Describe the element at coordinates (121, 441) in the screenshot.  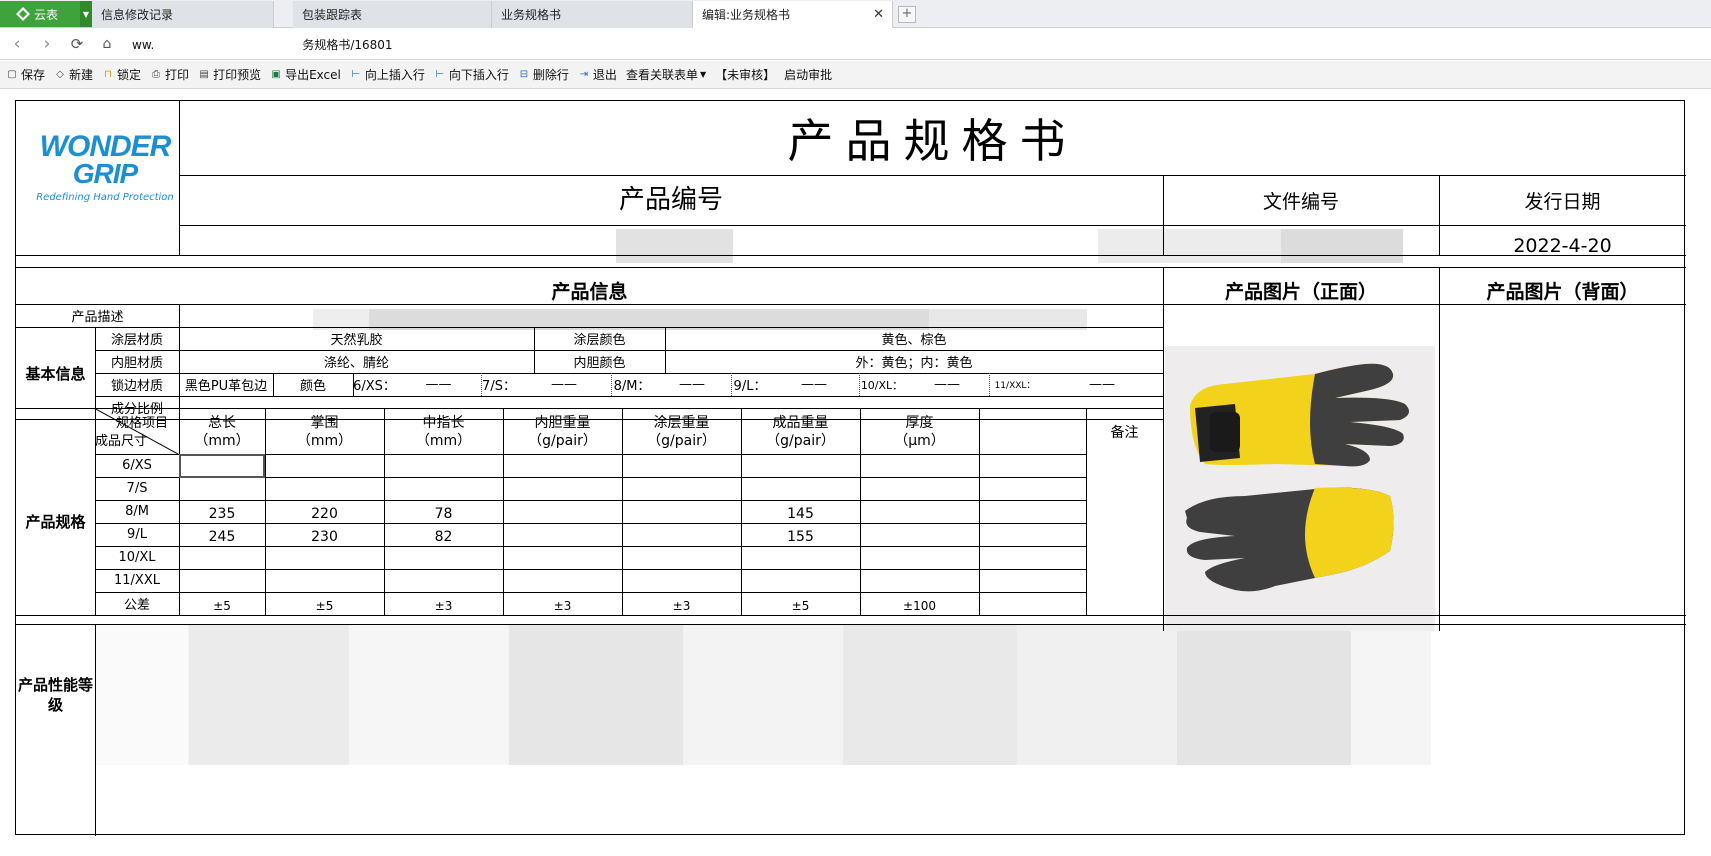
I see `finished-size-label: 成品尺寸` at that location.